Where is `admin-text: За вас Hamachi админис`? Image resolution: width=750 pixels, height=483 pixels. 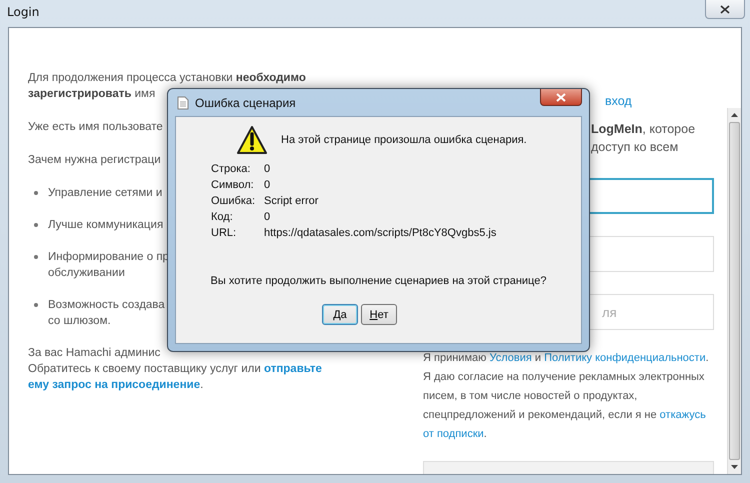 admin-text: За вас Hamachi админис is located at coordinates (94, 353).